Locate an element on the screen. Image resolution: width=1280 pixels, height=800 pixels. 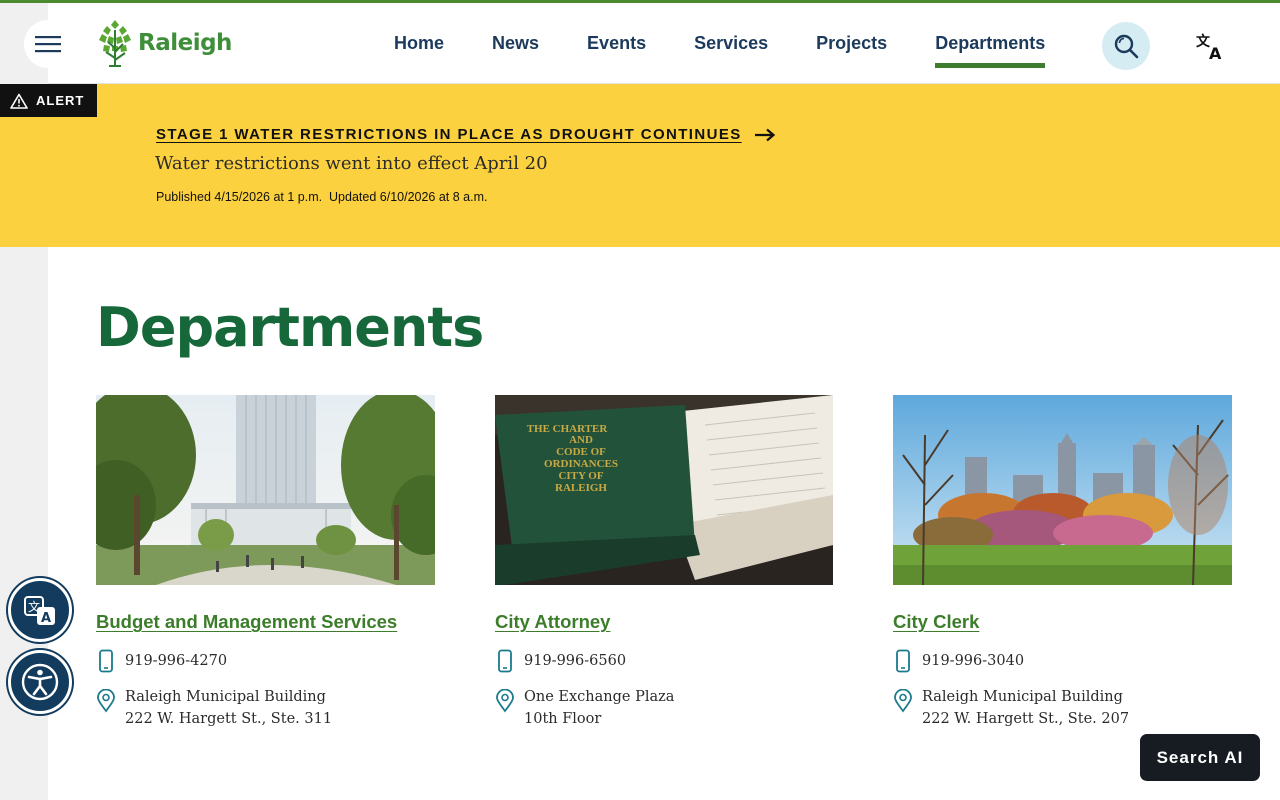
nav-projects: Projects is located at coordinates (851, 45).